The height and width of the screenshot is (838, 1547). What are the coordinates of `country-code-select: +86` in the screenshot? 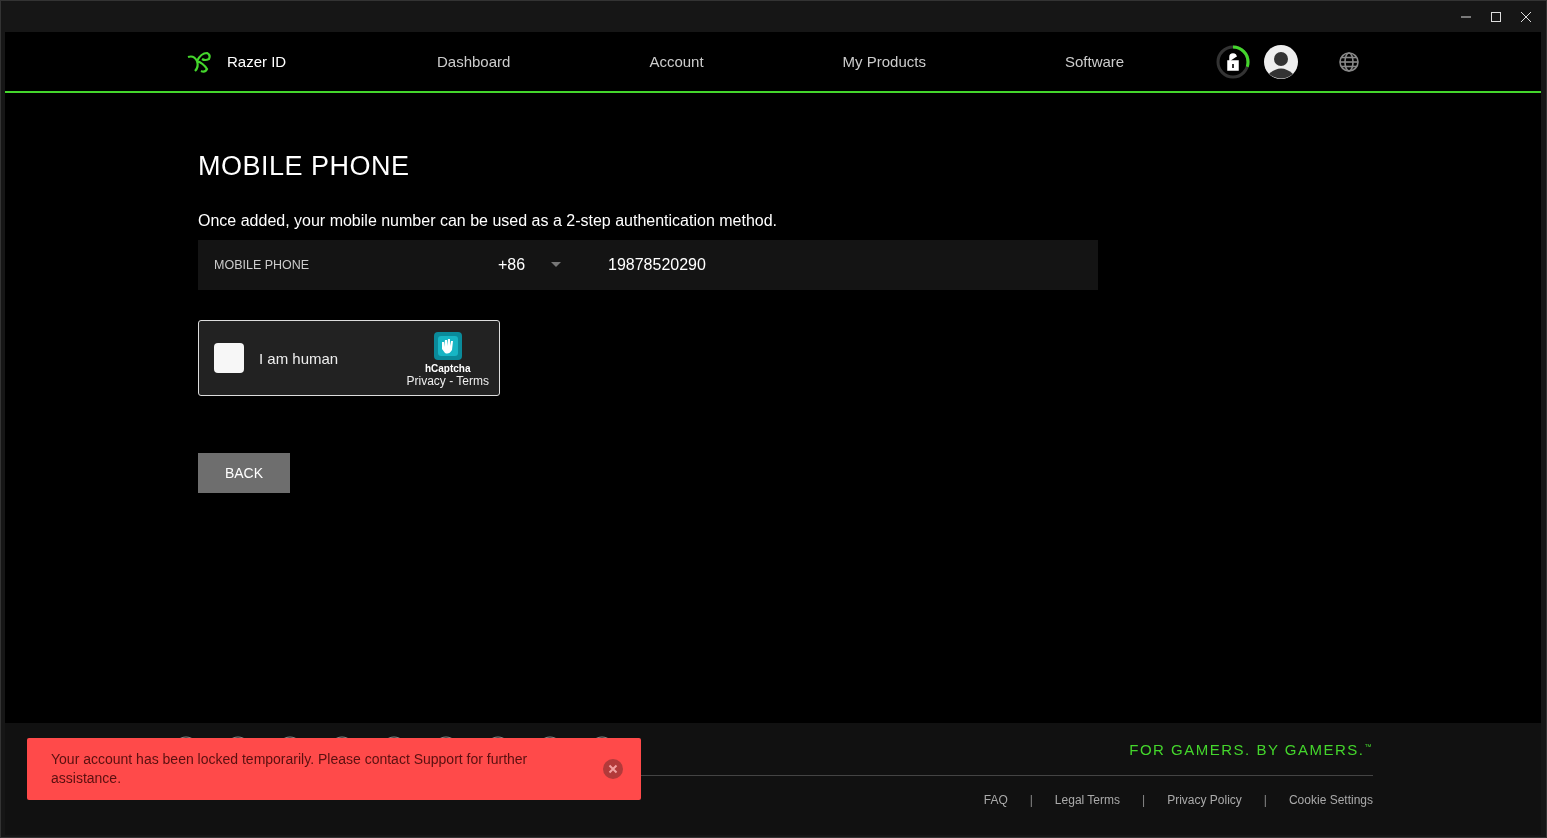 It's located at (553, 265).